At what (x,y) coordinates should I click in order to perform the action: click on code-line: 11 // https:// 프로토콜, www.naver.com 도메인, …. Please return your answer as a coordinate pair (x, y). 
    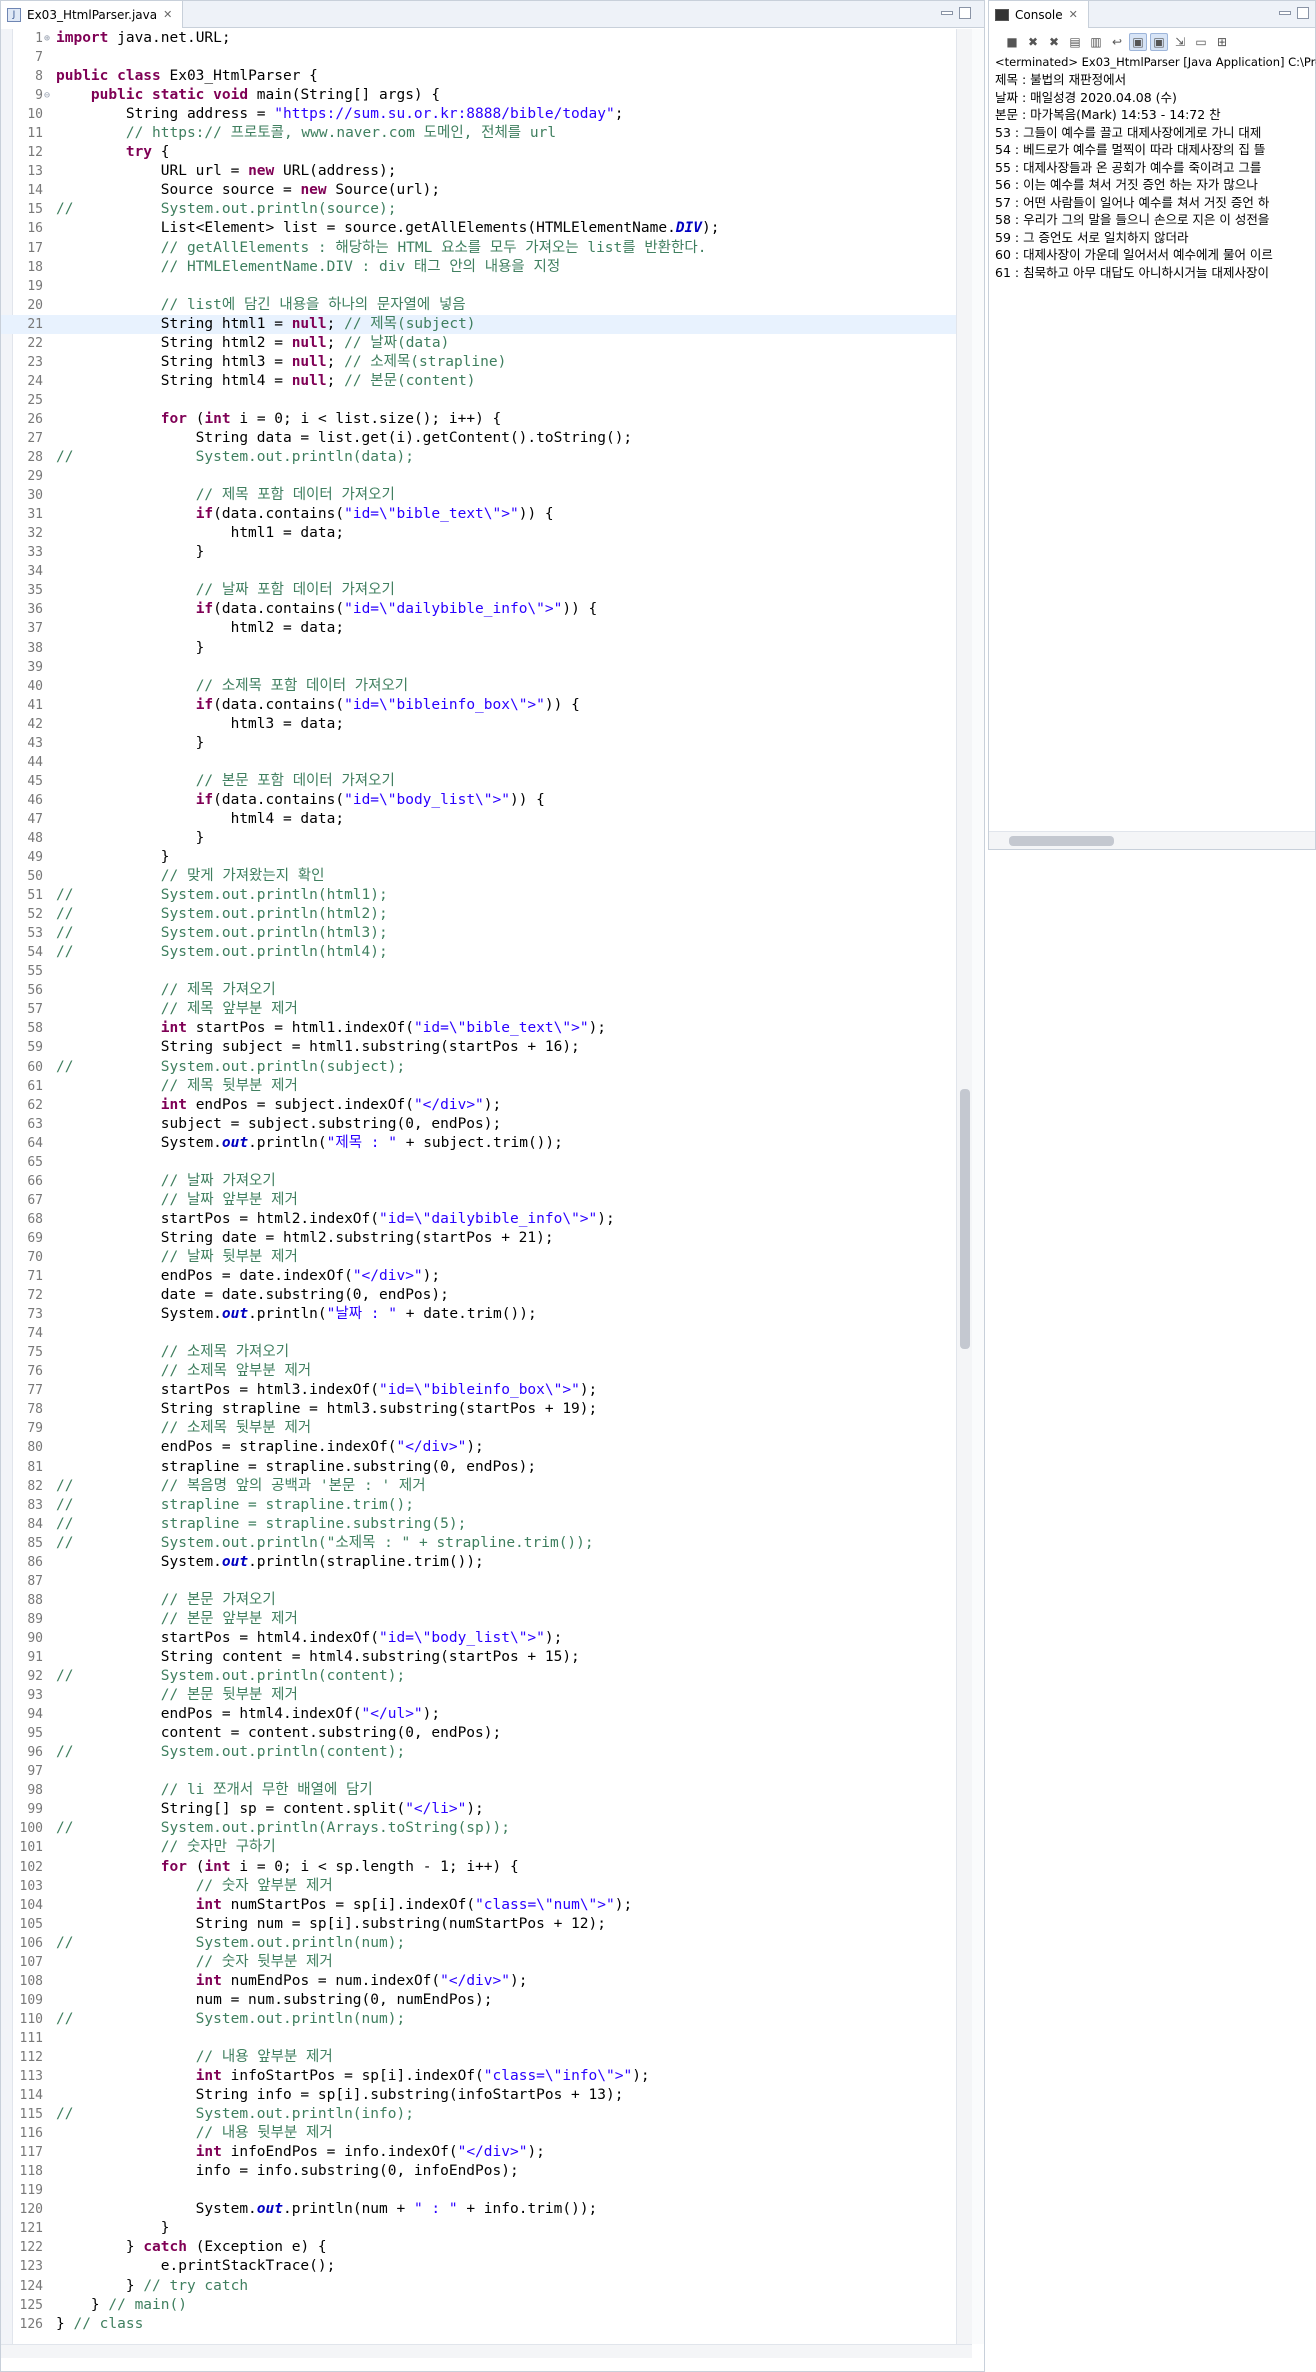
    Looking at the image, I should click on (478, 133).